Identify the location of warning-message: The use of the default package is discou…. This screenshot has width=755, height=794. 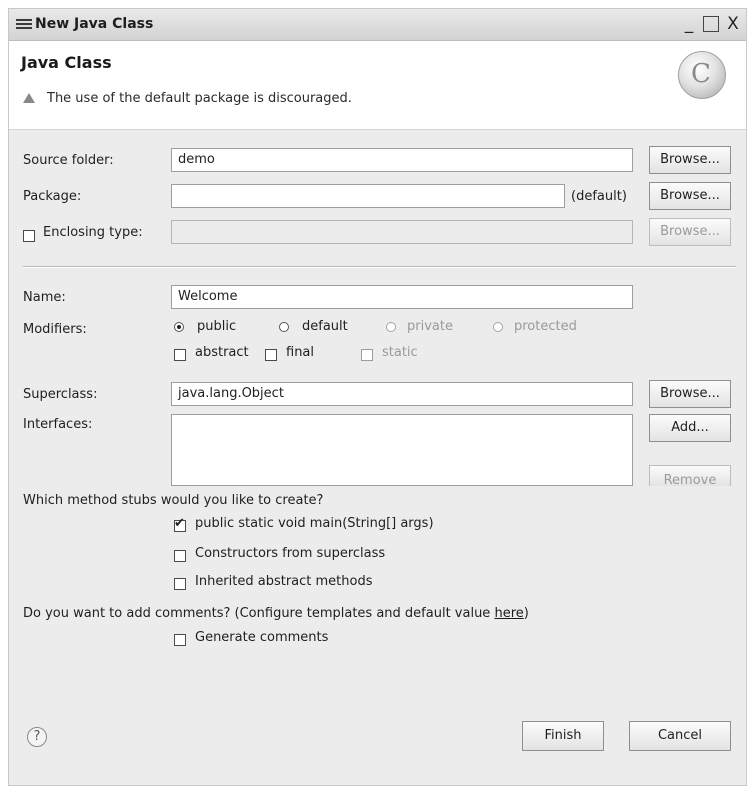
(187, 98).